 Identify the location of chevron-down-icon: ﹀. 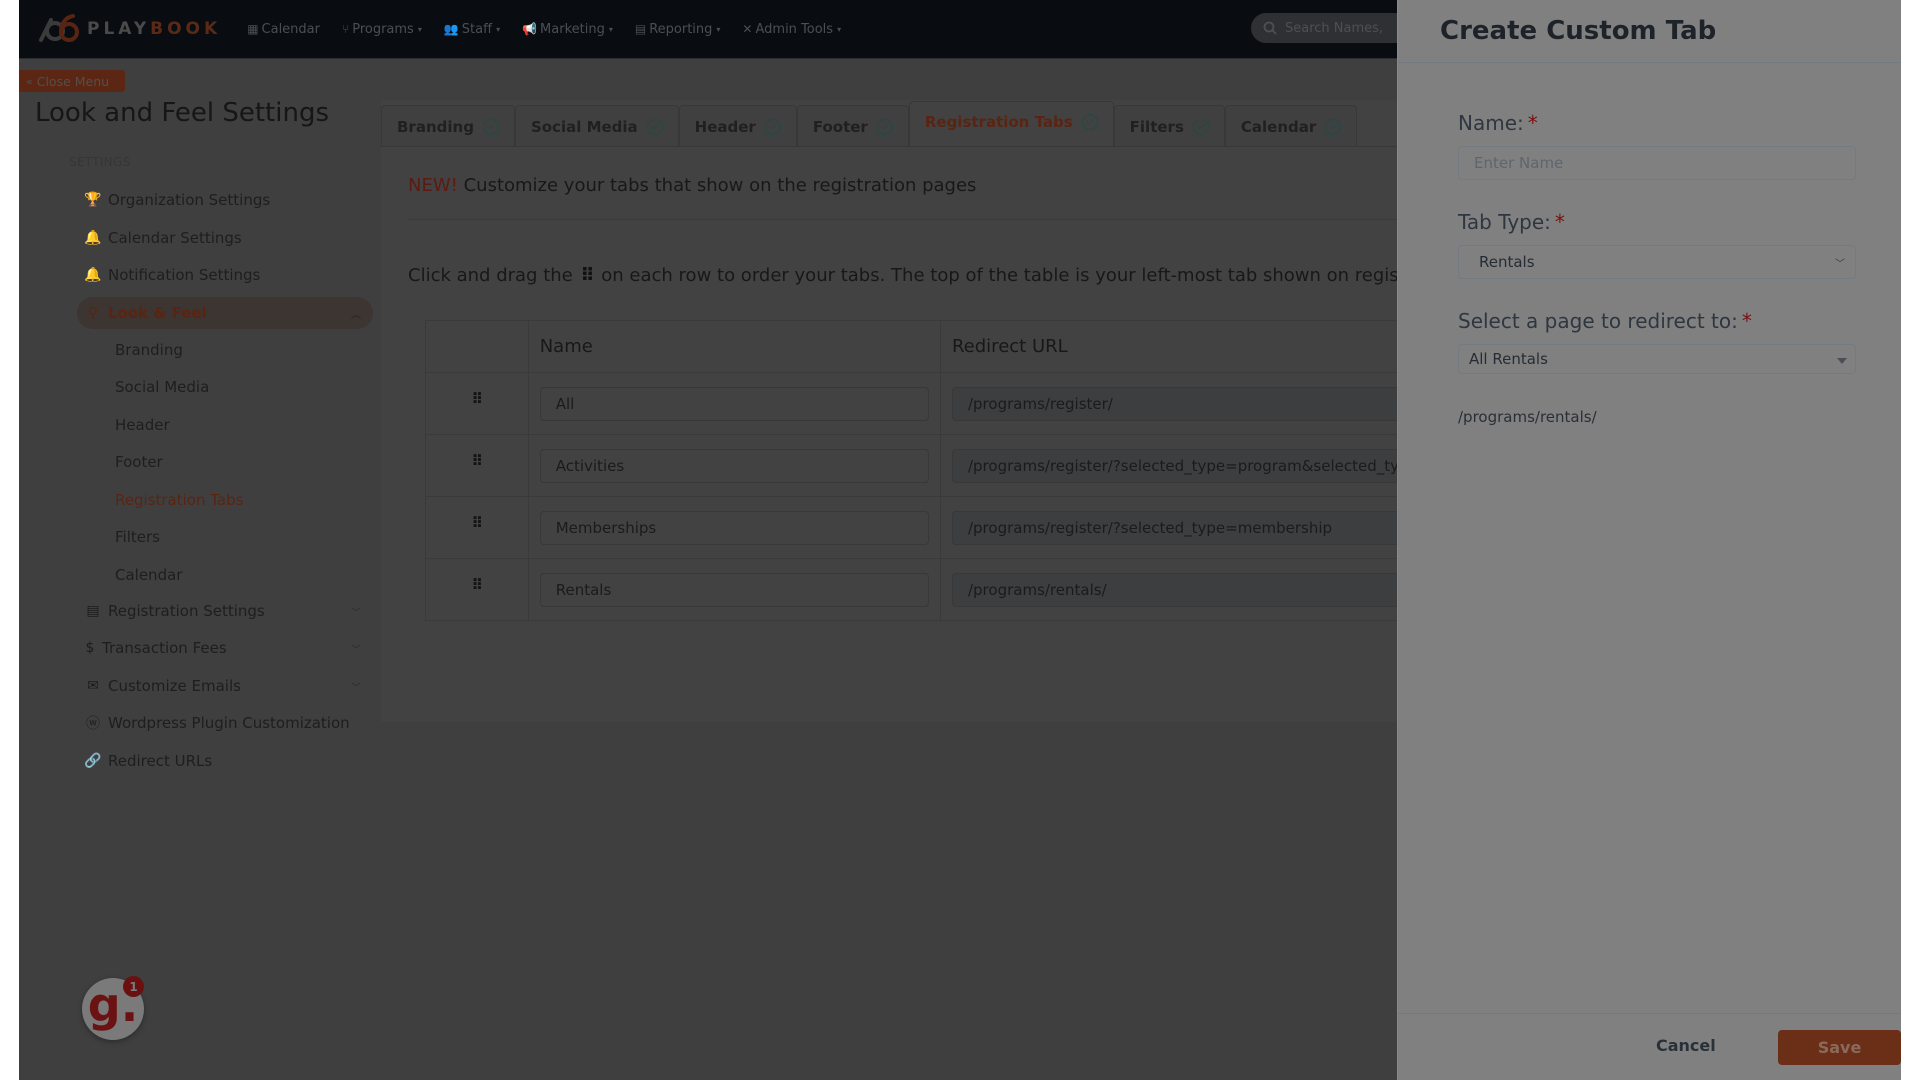
(1840, 264).